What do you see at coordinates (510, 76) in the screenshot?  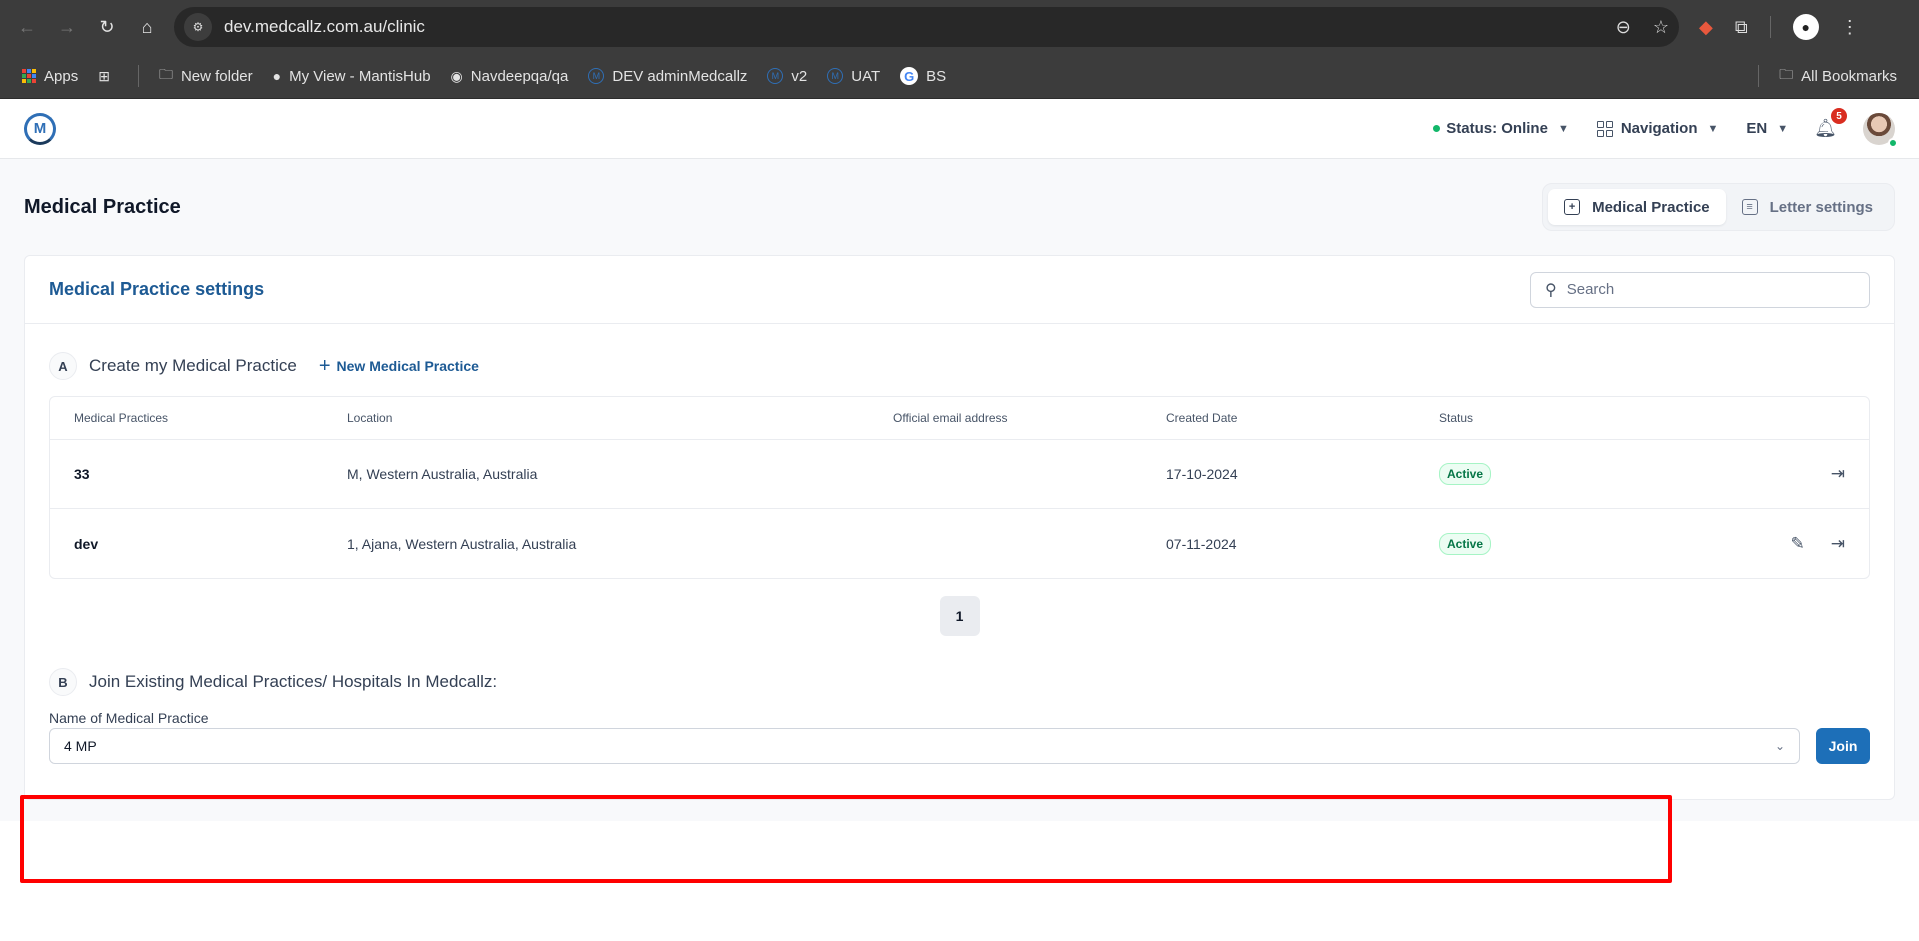 I see `bookmark-github: ◉ Navdeepqa/qa` at bounding box center [510, 76].